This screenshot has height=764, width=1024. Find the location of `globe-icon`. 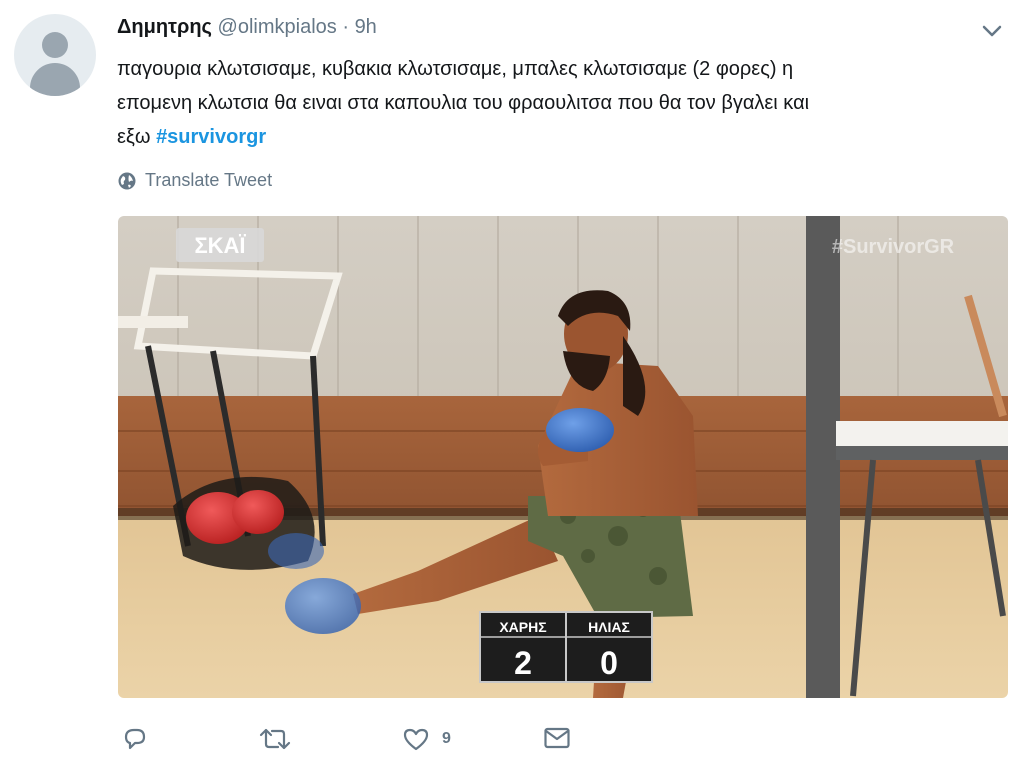

globe-icon is located at coordinates (127, 180).